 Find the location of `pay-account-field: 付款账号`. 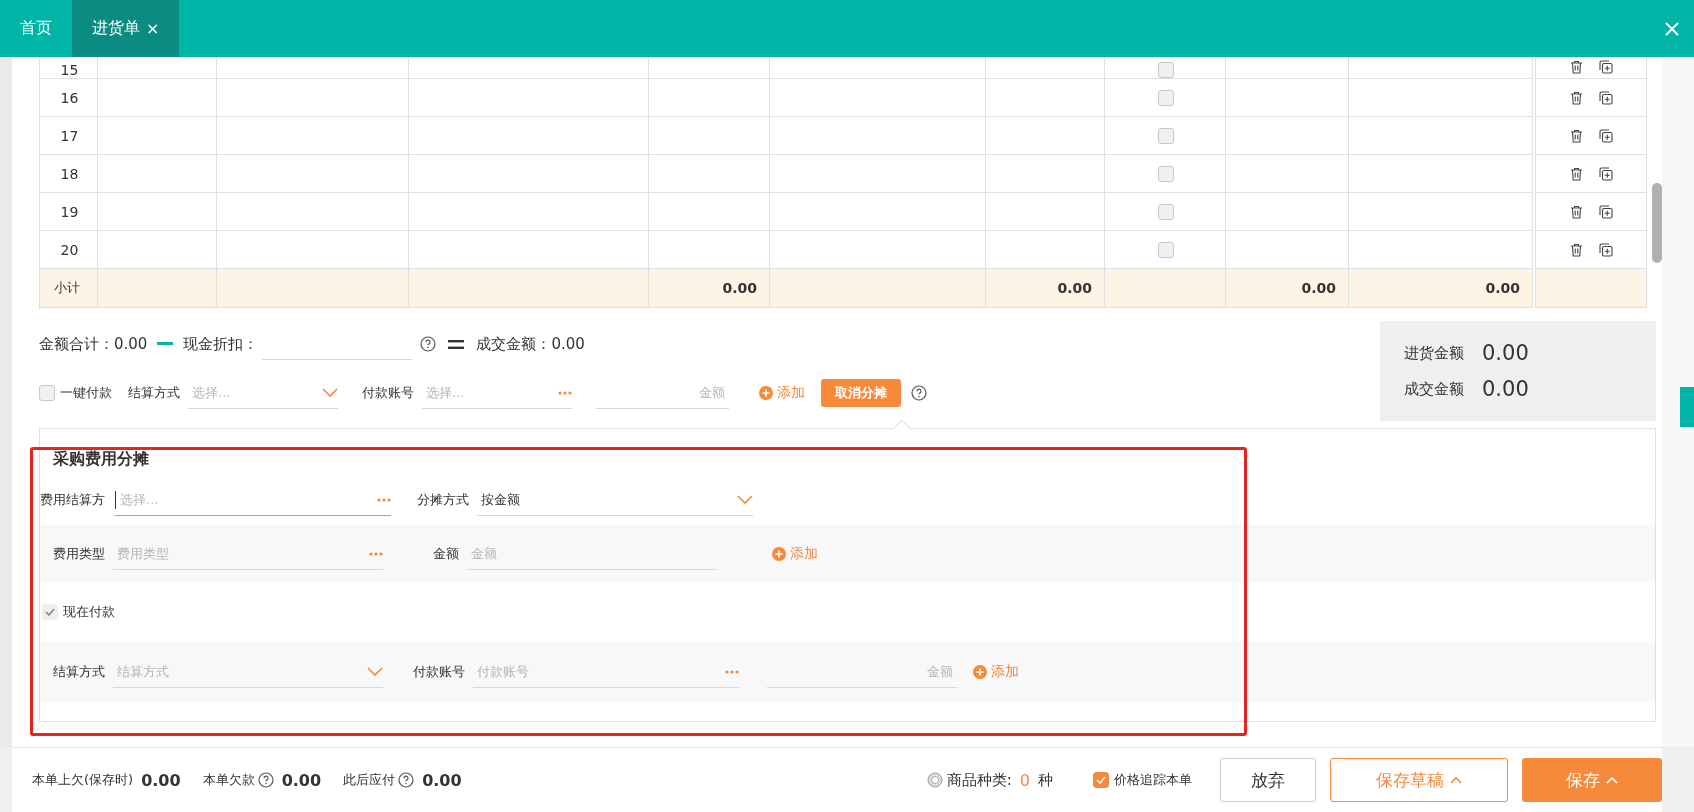

pay-account-field: 付款账号 is located at coordinates (606, 672).